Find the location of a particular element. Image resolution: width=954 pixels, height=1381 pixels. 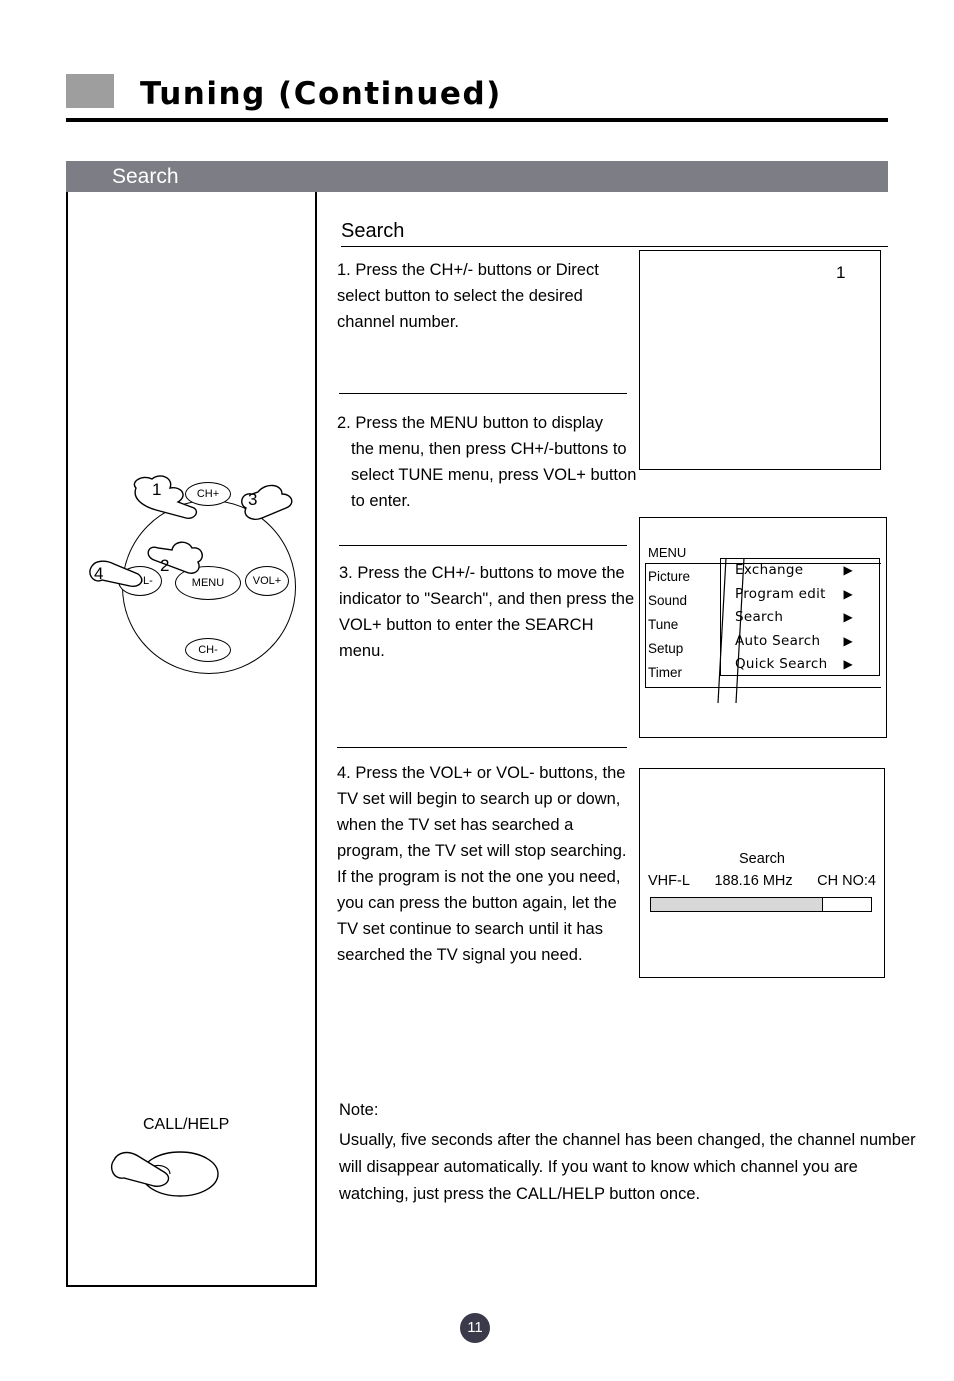

note-title: Note: is located at coordinates (359, 1110).